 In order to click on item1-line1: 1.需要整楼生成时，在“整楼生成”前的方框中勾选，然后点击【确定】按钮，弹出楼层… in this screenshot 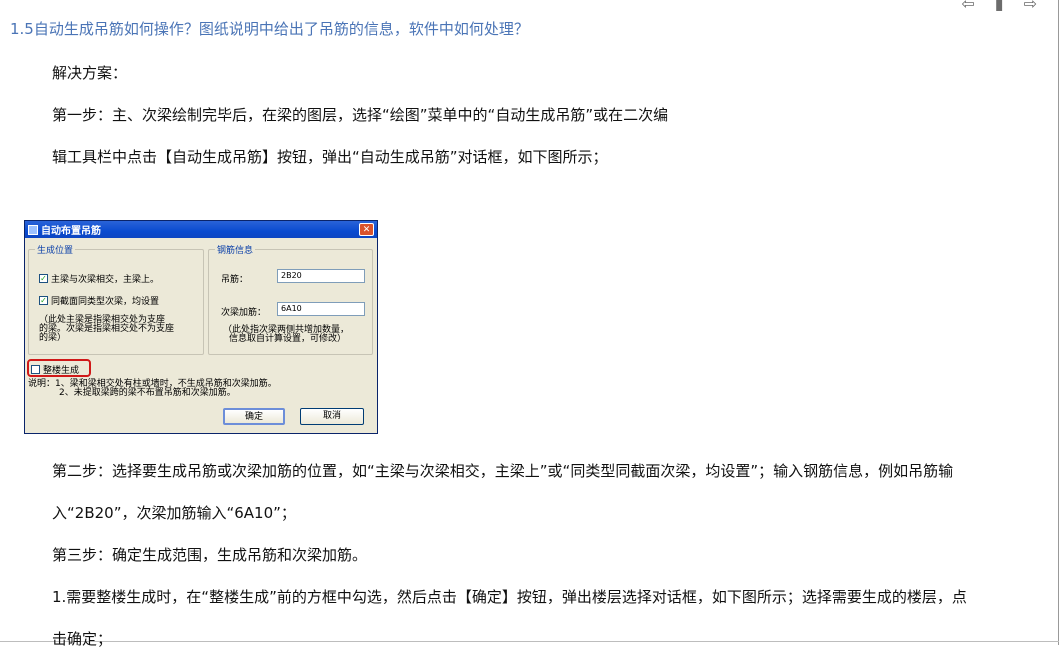, I will do `click(509, 597)`.